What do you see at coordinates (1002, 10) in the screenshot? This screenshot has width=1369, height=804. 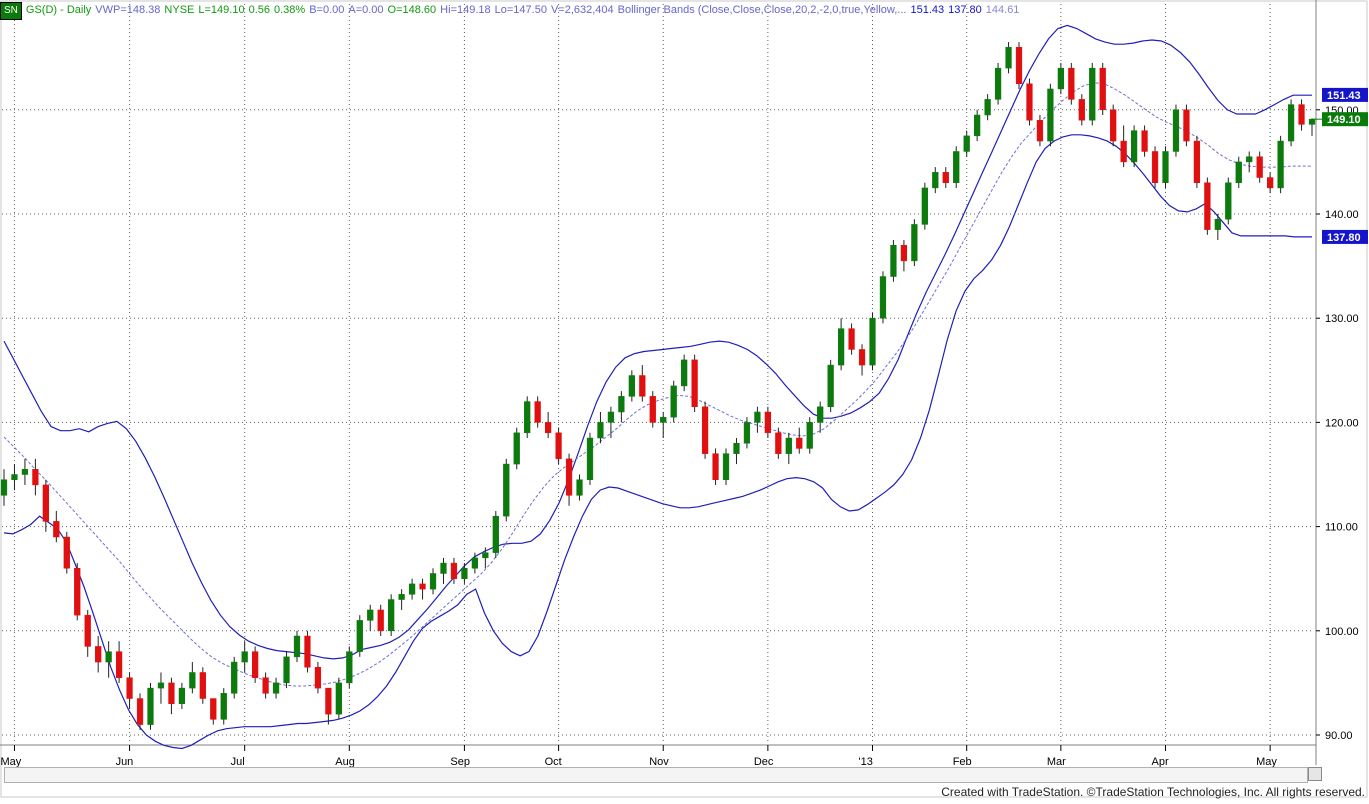 I see `indicator-mid-value: 144.61` at bounding box center [1002, 10].